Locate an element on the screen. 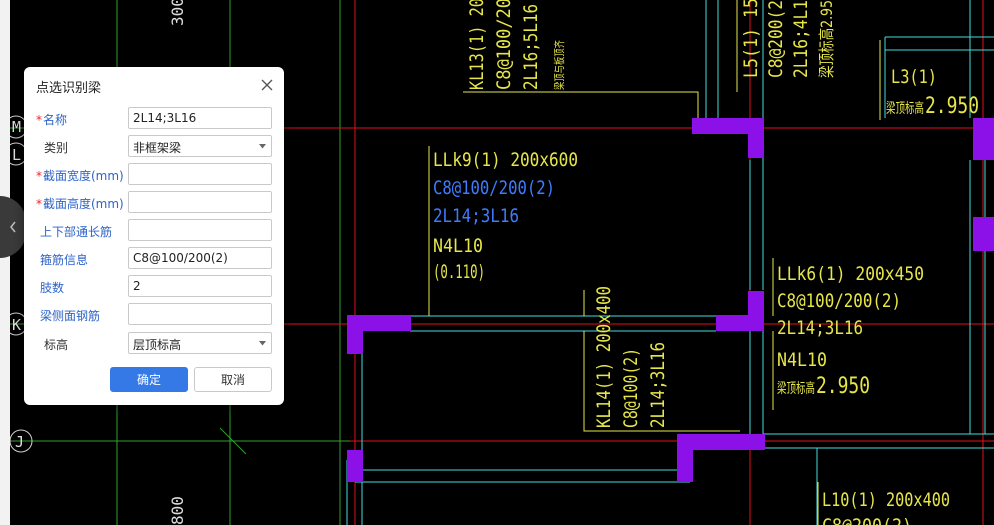 The width and height of the screenshot is (994, 525). category-label: 类别 is located at coordinates (56, 148).